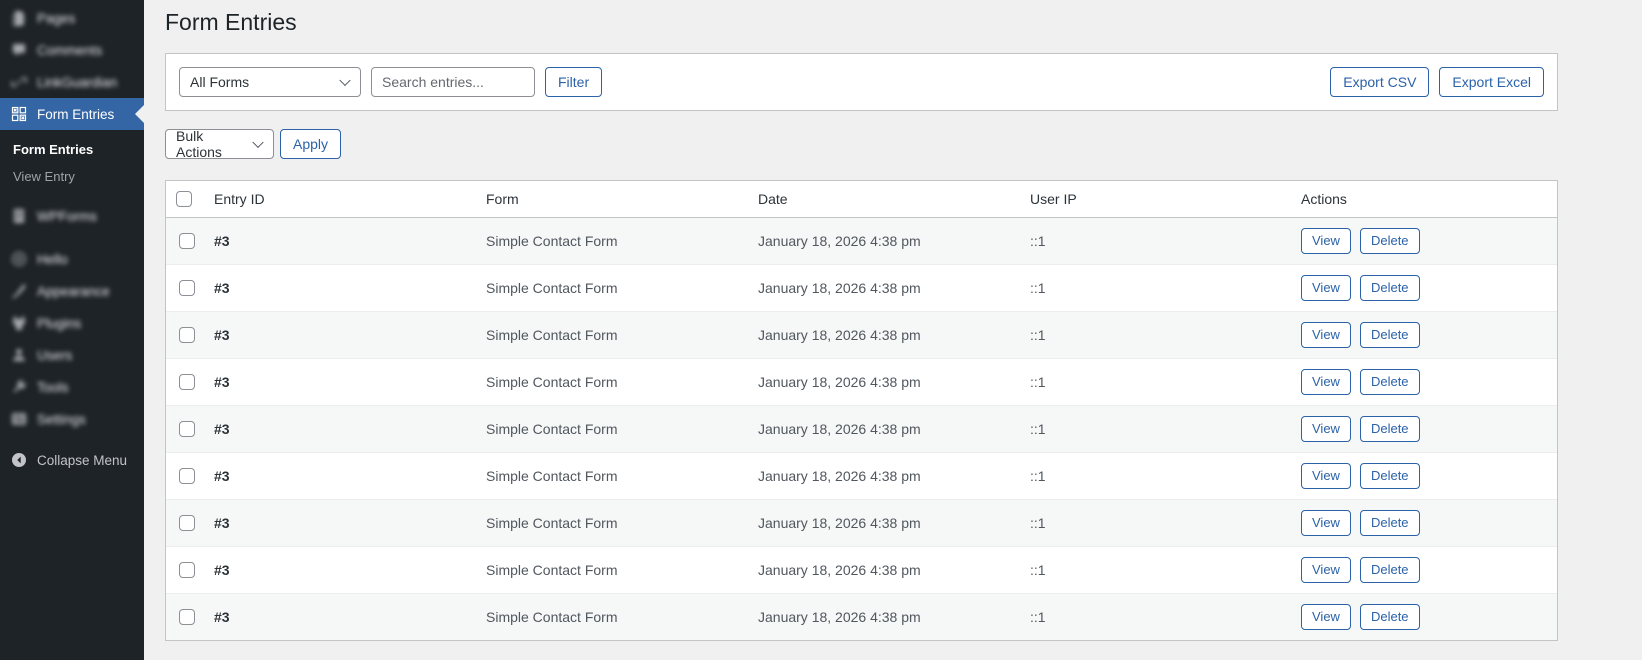  I want to click on column-header-entry-id: Entry ID, so click(340, 199).